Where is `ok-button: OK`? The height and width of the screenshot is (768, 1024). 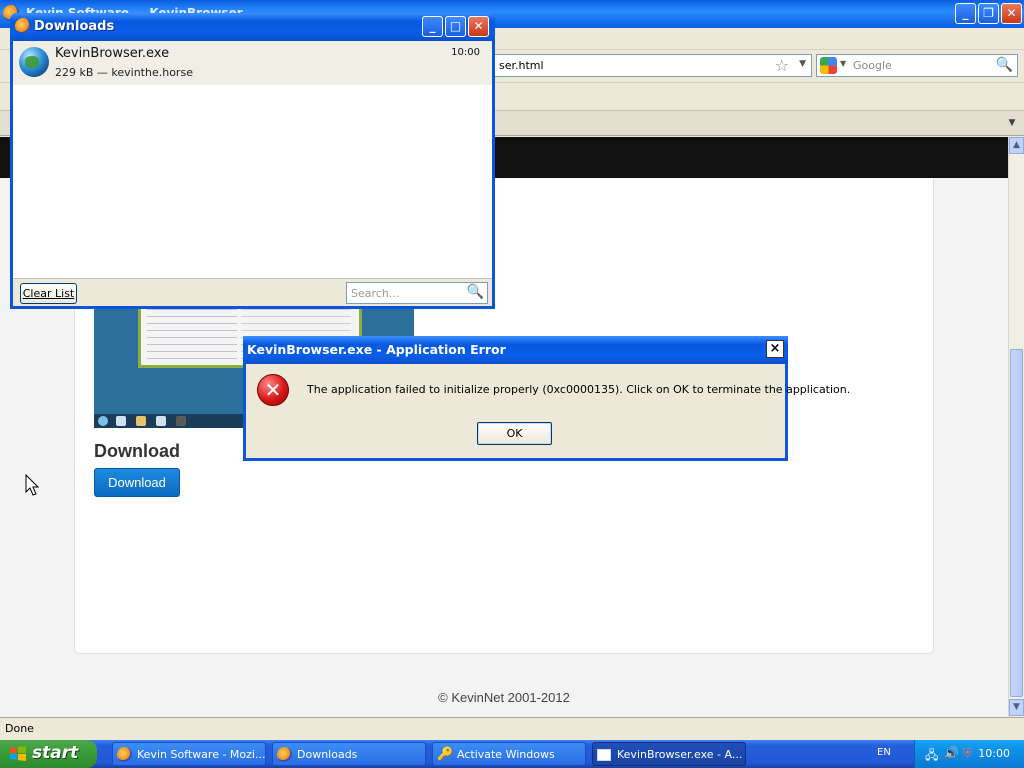
ok-button: OK is located at coordinates (514, 433).